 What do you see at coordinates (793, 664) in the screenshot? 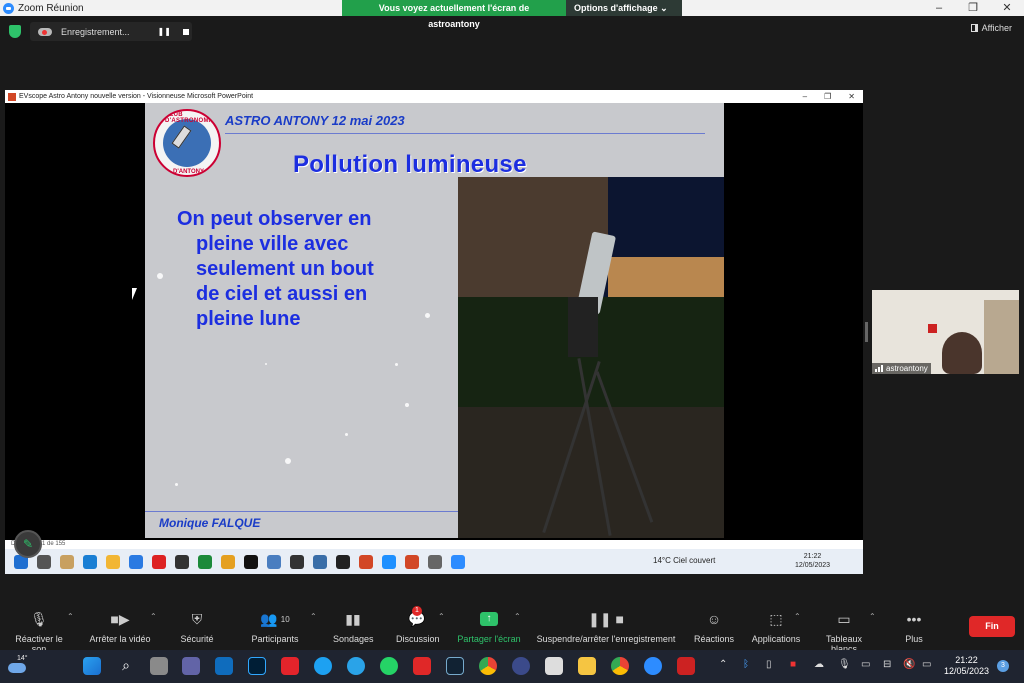
I see `app-tray-icon: ■` at bounding box center [793, 664].